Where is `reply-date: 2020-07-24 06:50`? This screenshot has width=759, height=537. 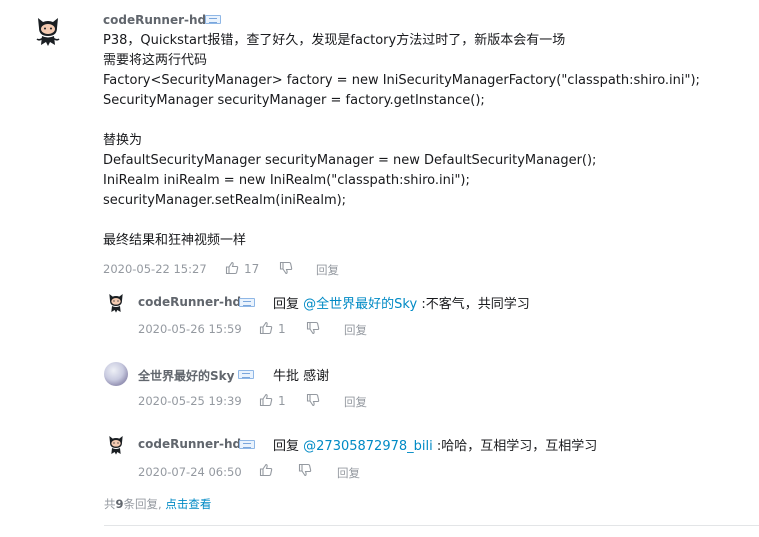 reply-date: 2020-07-24 06:50 is located at coordinates (190, 472).